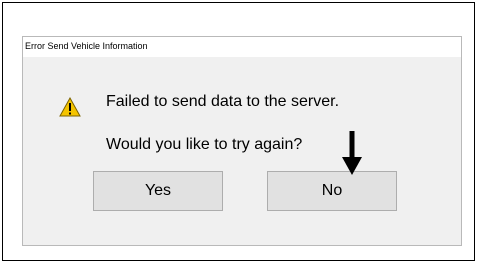 This screenshot has width=479, height=264. What do you see at coordinates (352, 153) in the screenshot?
I see `down-arrow-icon` at bounding box center [352, 153].